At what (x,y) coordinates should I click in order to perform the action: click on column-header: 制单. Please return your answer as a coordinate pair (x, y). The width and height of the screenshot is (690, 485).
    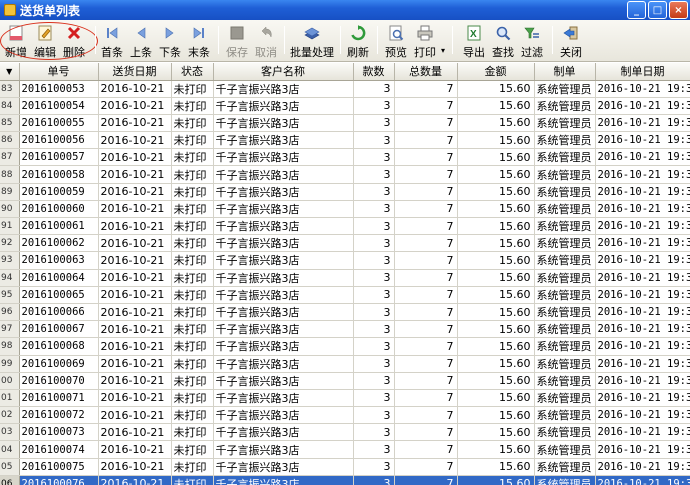
    Looking at the image, I should click on (565, 72).